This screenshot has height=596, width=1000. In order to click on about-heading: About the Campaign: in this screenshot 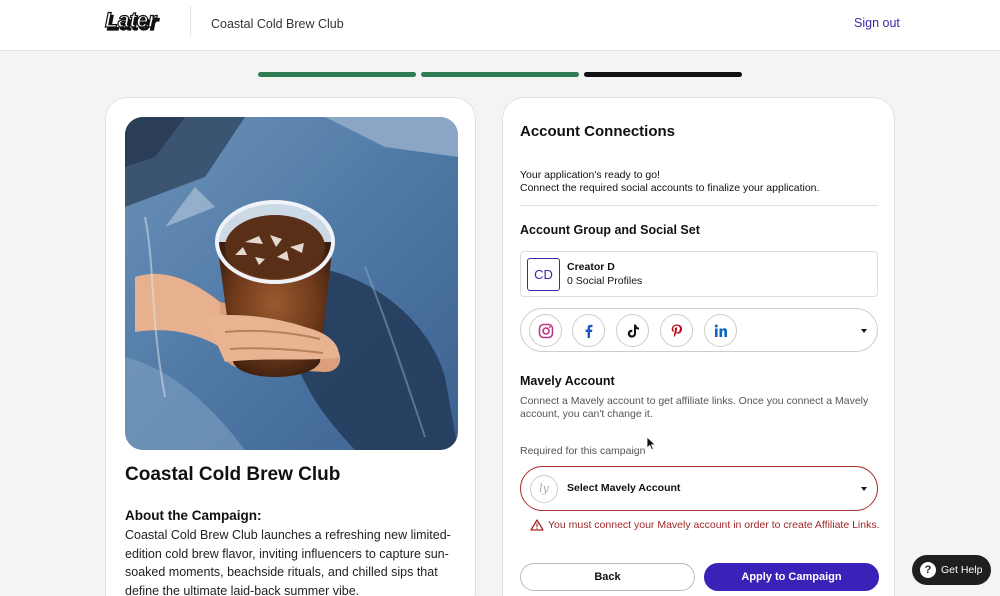, I will do `click(193, 515)`.